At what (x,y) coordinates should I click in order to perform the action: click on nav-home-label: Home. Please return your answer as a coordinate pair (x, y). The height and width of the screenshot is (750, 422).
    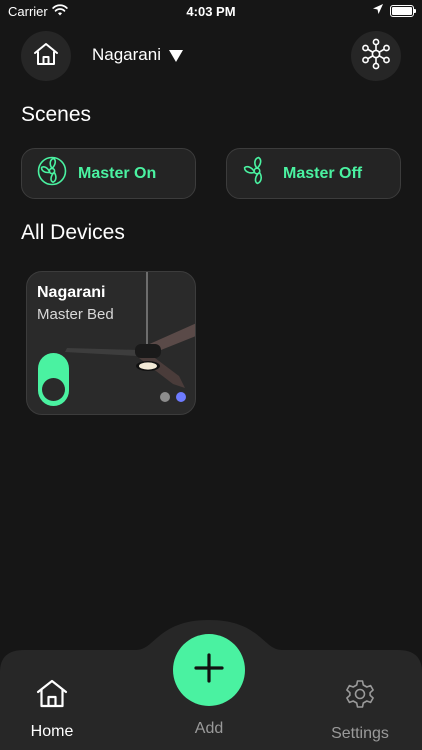
    Looking at the image, I should click on (52, 731).